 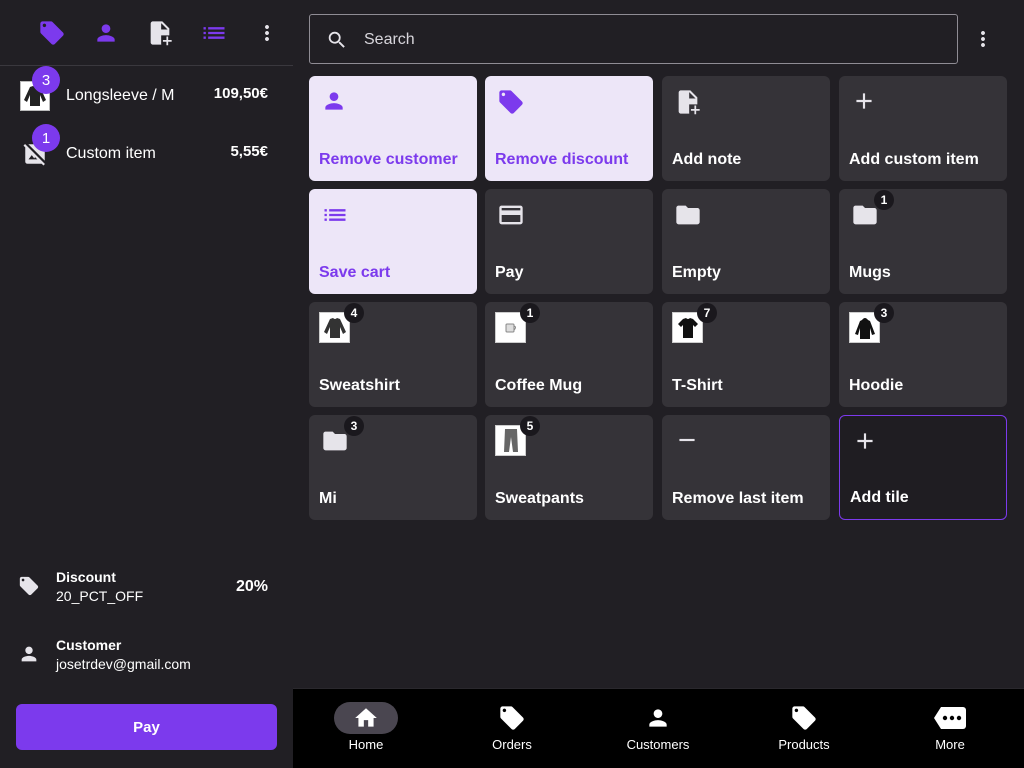 I want to click on customer-title: Customer, so click(x=89, y=645).